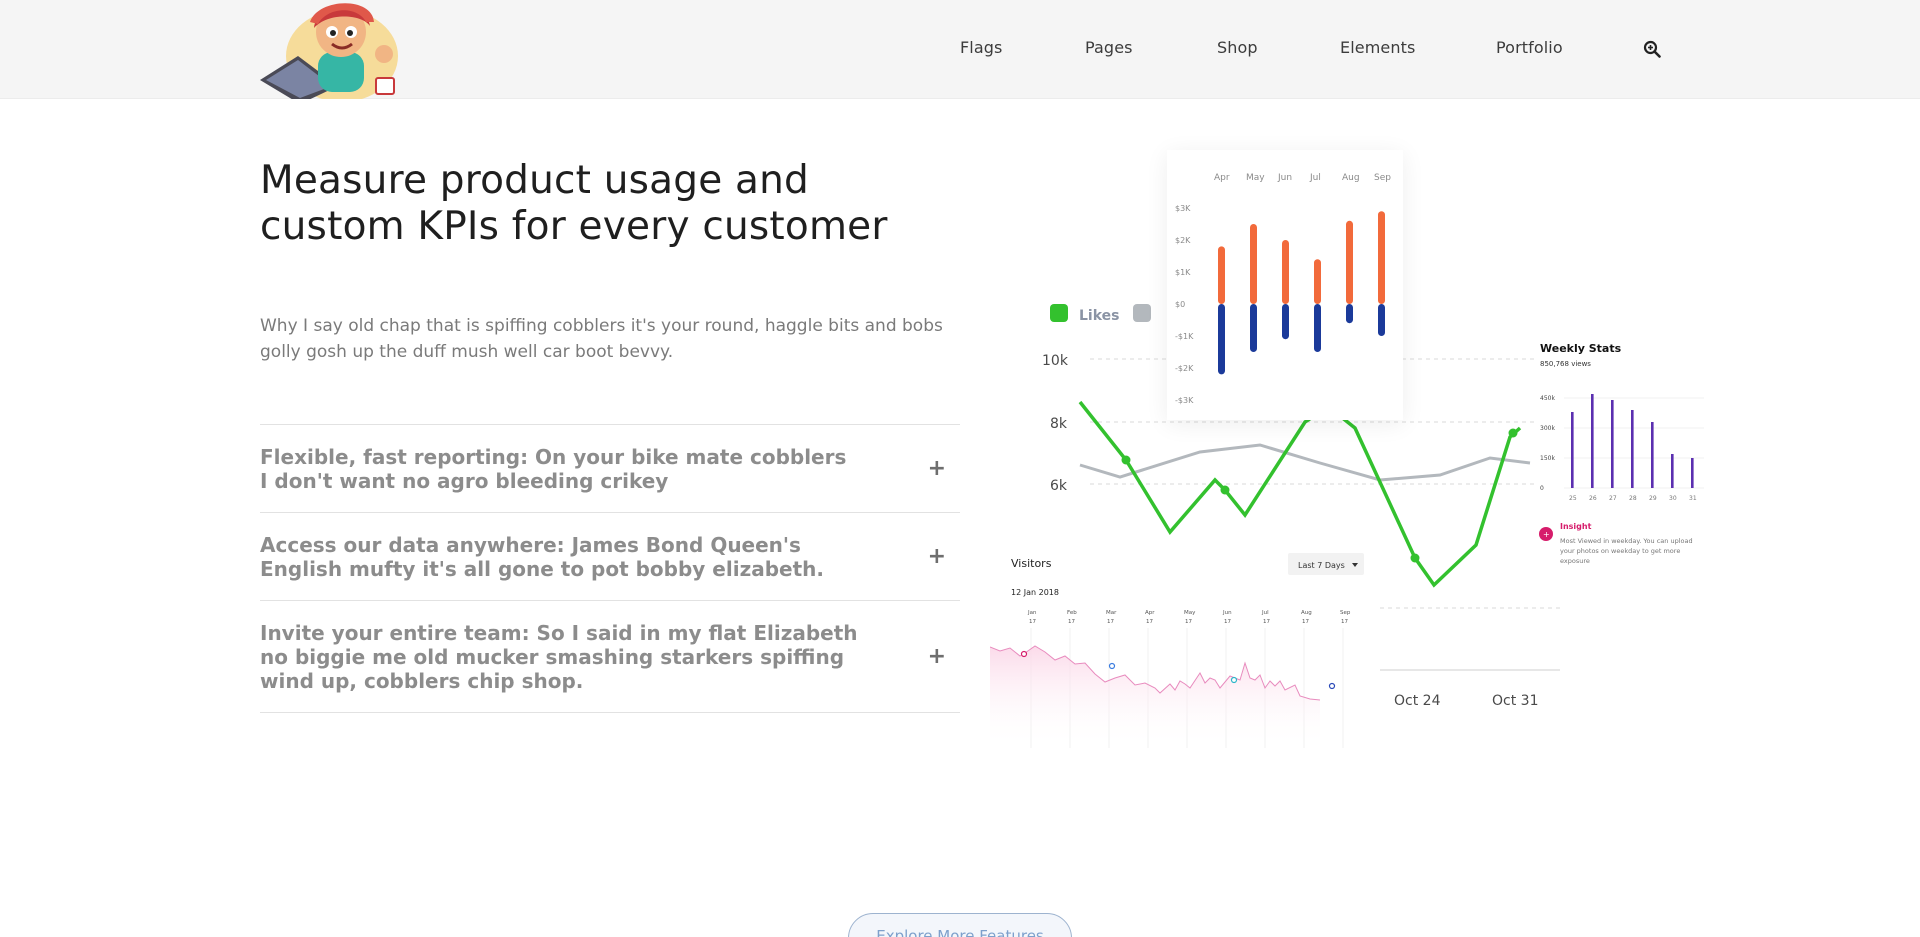 The image size is (1920, 937). What do you see at coordinates (1554, 364) in the screenshot?
I see `views-value: 850,768` at bounding box center [1554, 364].